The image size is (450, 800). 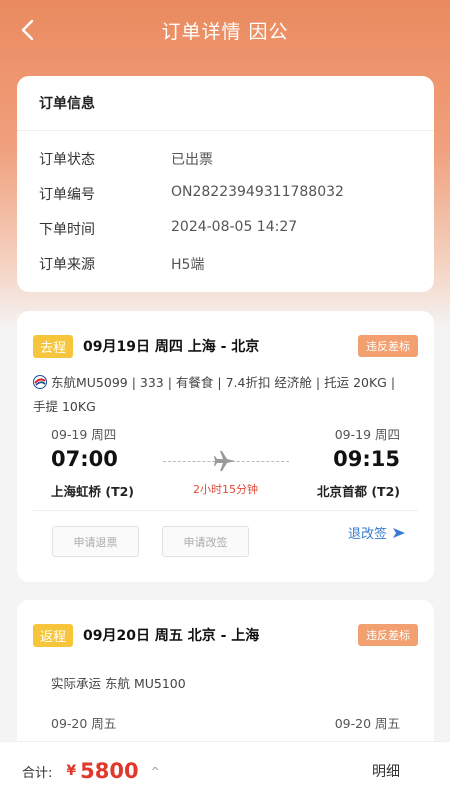 What do you see at coordinates (84, 434) in the screenshot?
I see `departure-date: 09-19 周四` at bounding box center [84, 434].